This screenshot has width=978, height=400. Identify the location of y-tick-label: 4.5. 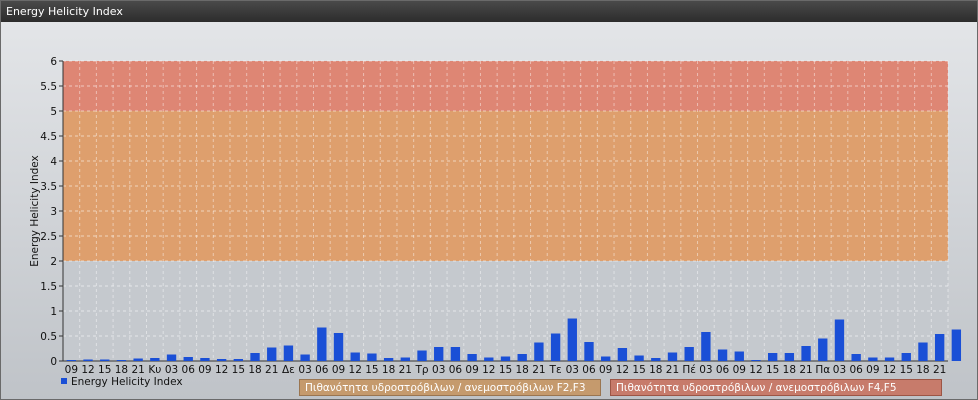
(48, 137).